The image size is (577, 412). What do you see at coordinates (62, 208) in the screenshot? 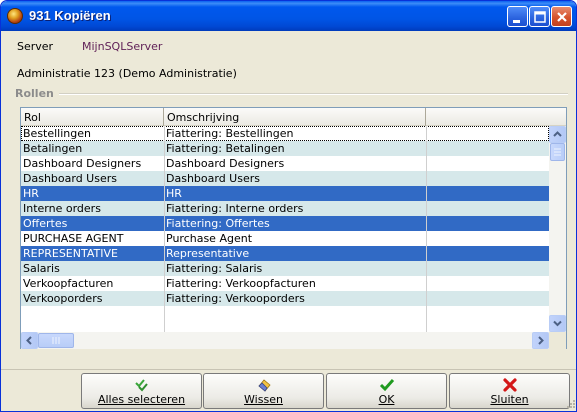
I see `cell-rol: Interne orders` at bounding box center [62, 208].